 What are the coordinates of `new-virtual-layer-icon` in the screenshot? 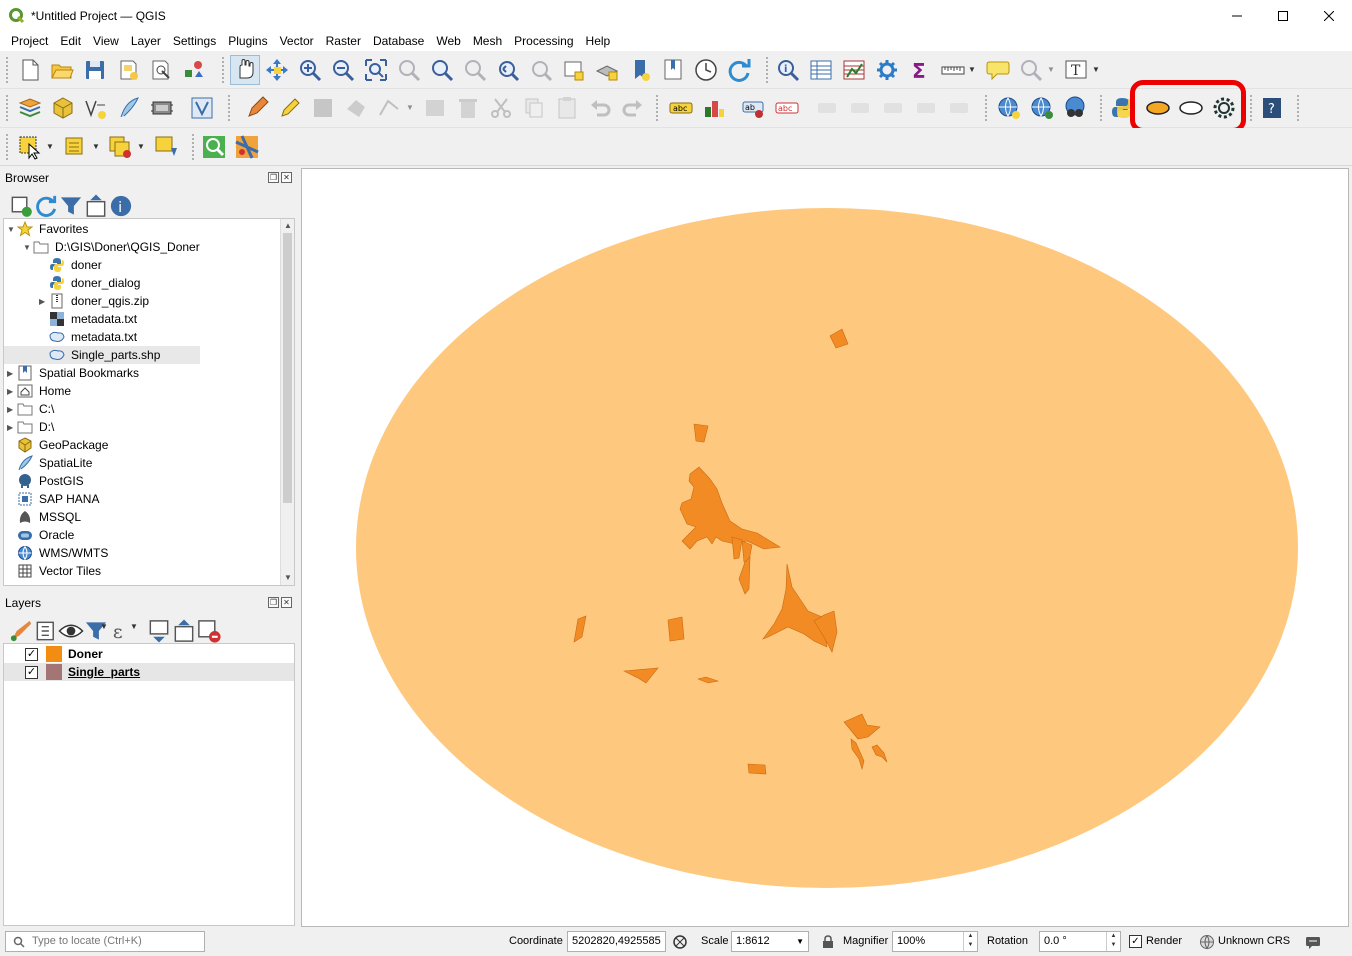 It's located at (162, 108).